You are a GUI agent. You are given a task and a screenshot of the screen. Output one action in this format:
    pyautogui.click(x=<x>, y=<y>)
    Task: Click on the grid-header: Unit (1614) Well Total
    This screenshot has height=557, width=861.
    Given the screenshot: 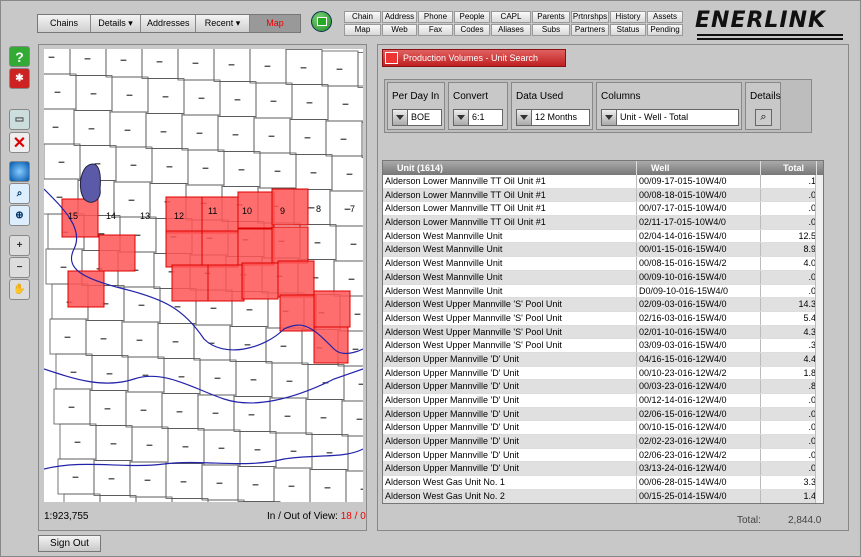 What is the action you would take?
    pyautogui.click(x=603, y=168)
    